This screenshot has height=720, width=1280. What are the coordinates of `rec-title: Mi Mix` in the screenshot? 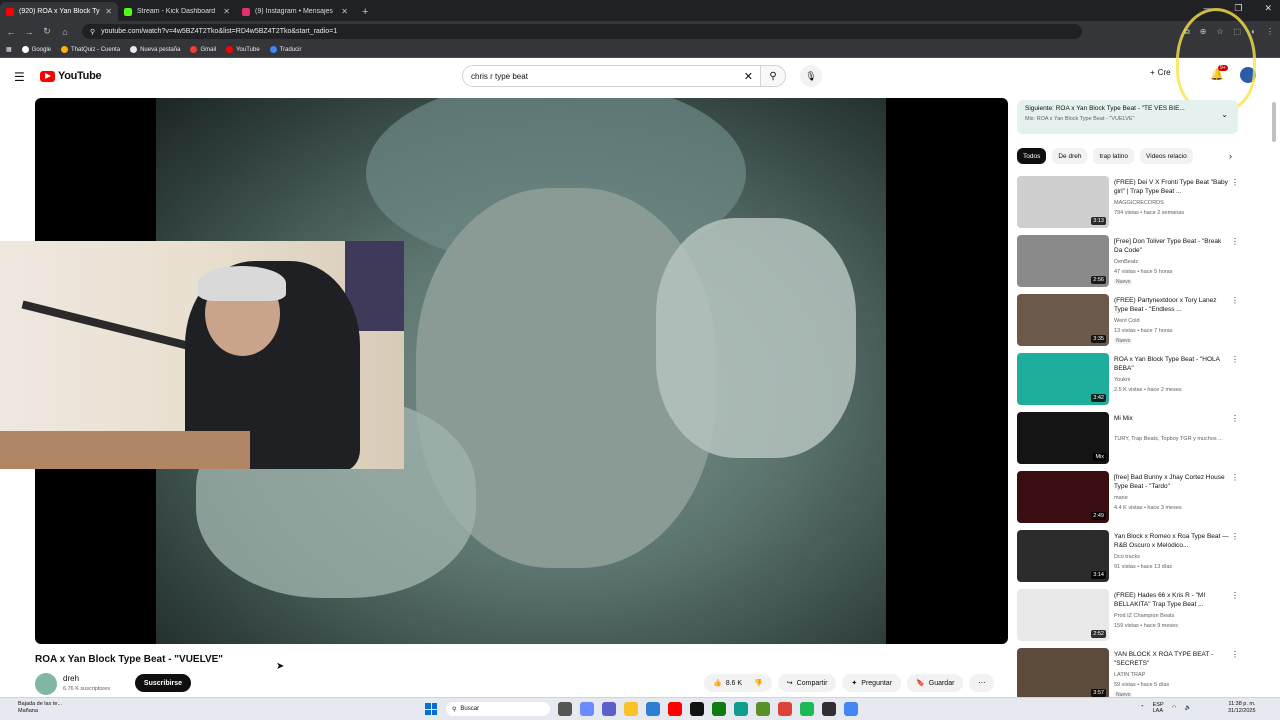 It's located at (1171, 418).